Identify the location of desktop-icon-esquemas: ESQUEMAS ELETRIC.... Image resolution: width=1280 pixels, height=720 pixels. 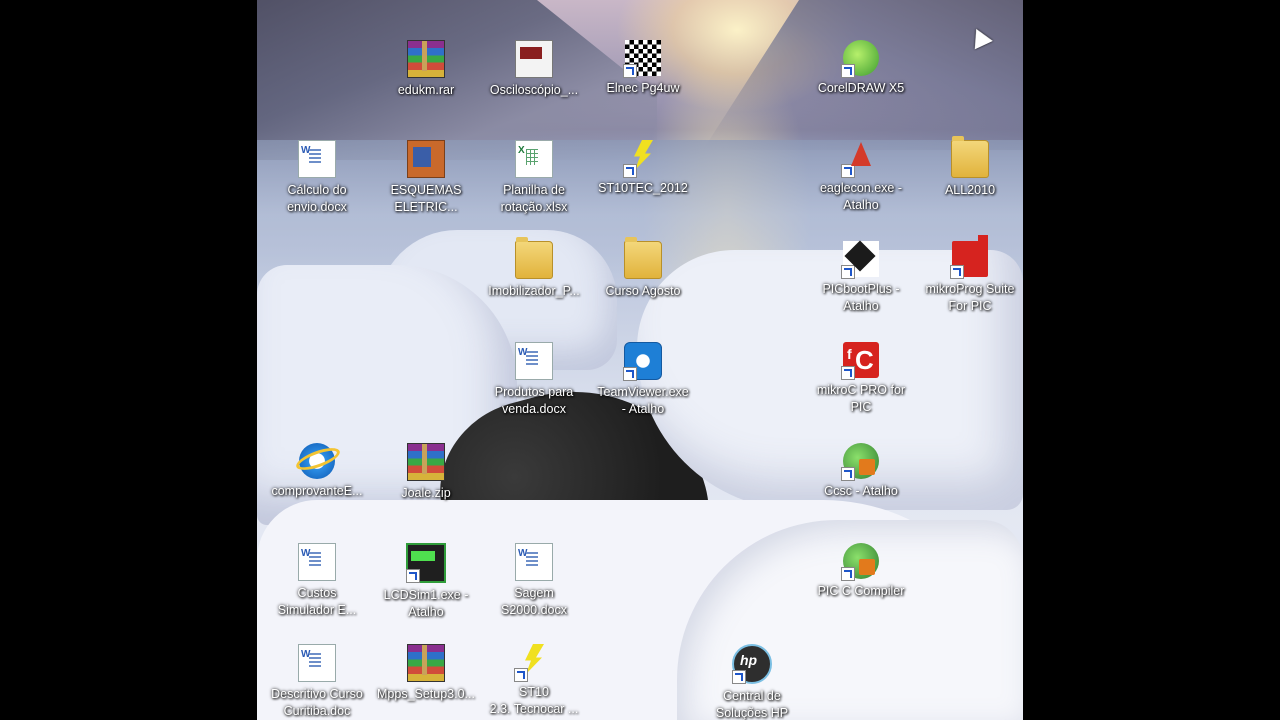
(426, 185).